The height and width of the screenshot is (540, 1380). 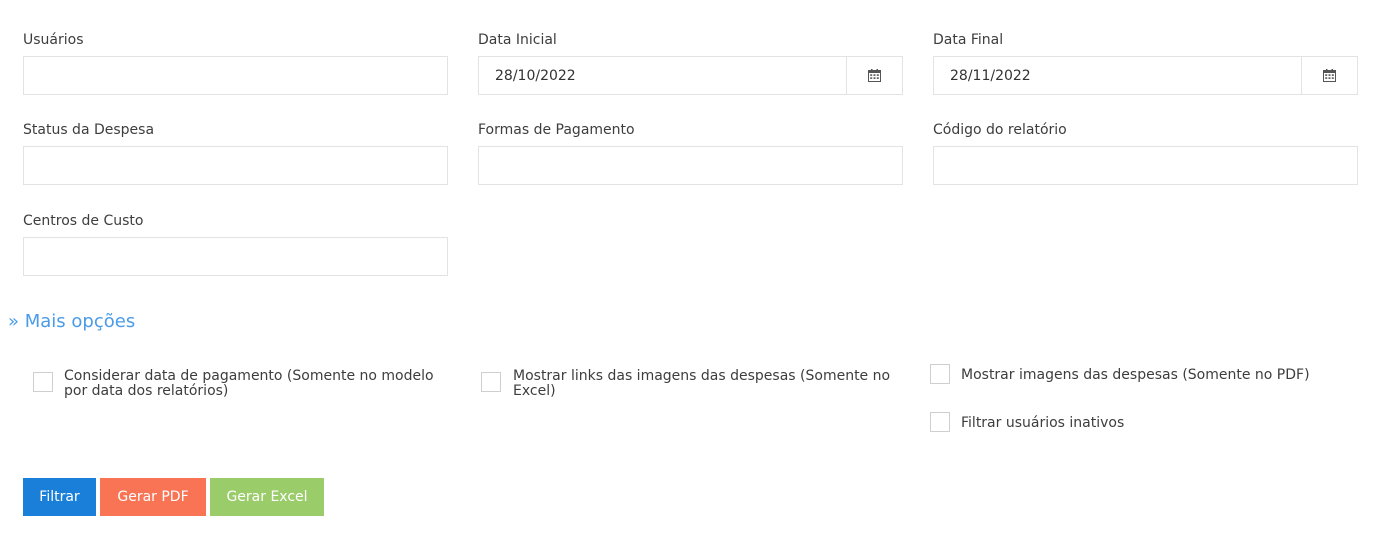 What do you see at coordinates (968, 40) in the screenshot?
I see `data-final-label: Data Final` at bounding box center [968, 40].